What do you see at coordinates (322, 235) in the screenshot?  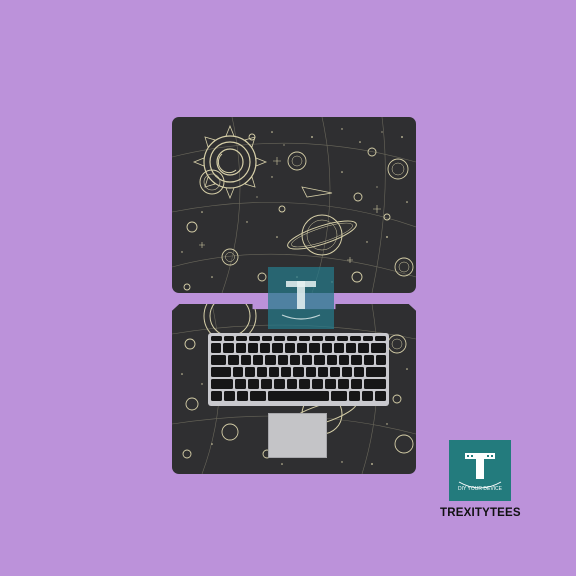 I see `saturn-illustration` at bounding box center [322, 235].